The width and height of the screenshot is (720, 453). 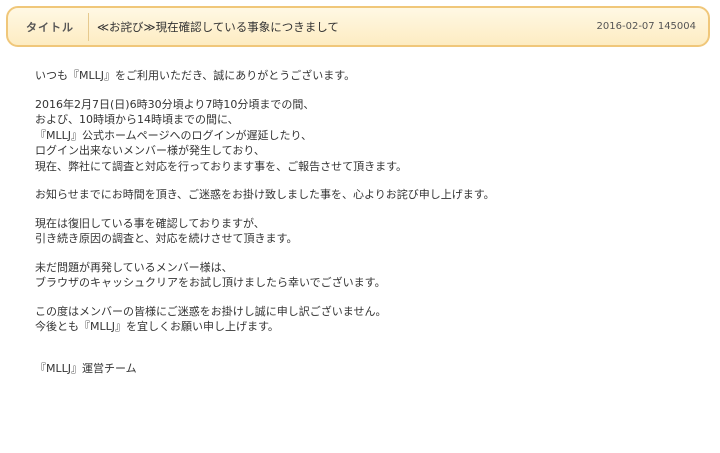 What do you see at coordinates (370, 76) in the screenshot?
I see `paragraph-greeting: いつも『MLLJ』をご利用いただき、誠にありがとうございます。` at bounding box center [370, 76].